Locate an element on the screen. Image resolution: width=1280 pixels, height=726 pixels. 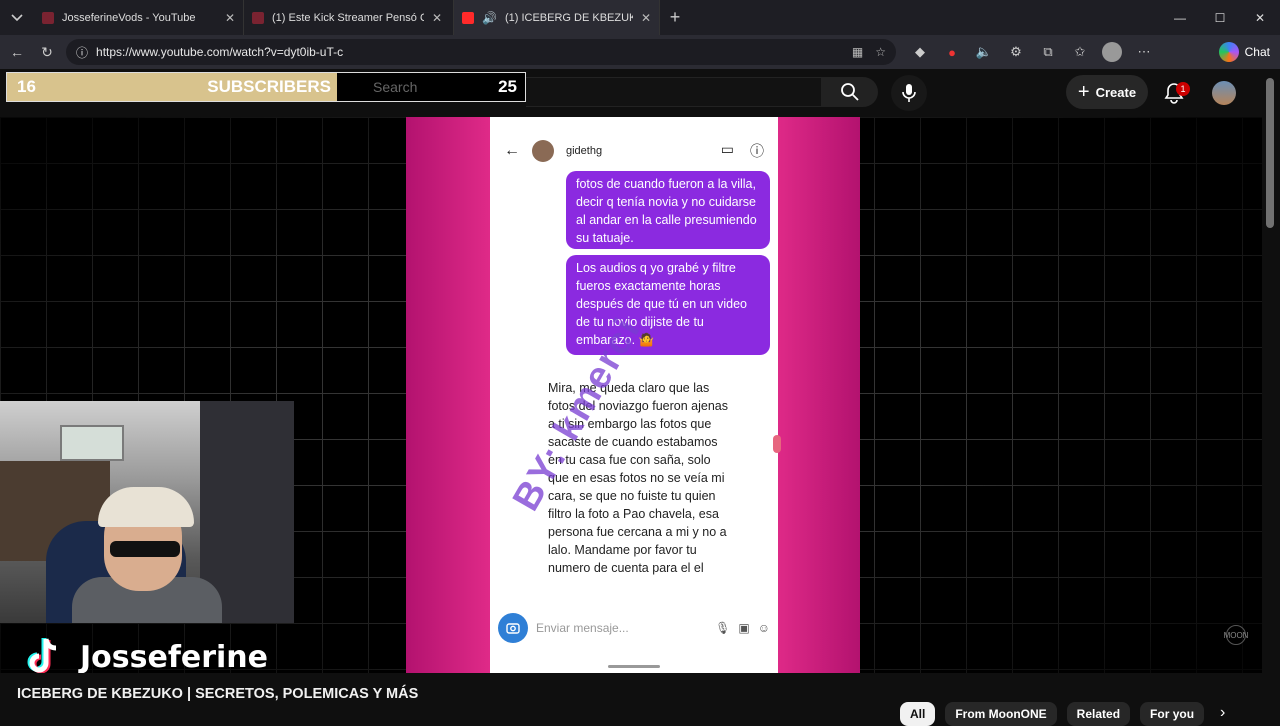
tiktok-name: Josseferine is located at coordinates (174, 656).